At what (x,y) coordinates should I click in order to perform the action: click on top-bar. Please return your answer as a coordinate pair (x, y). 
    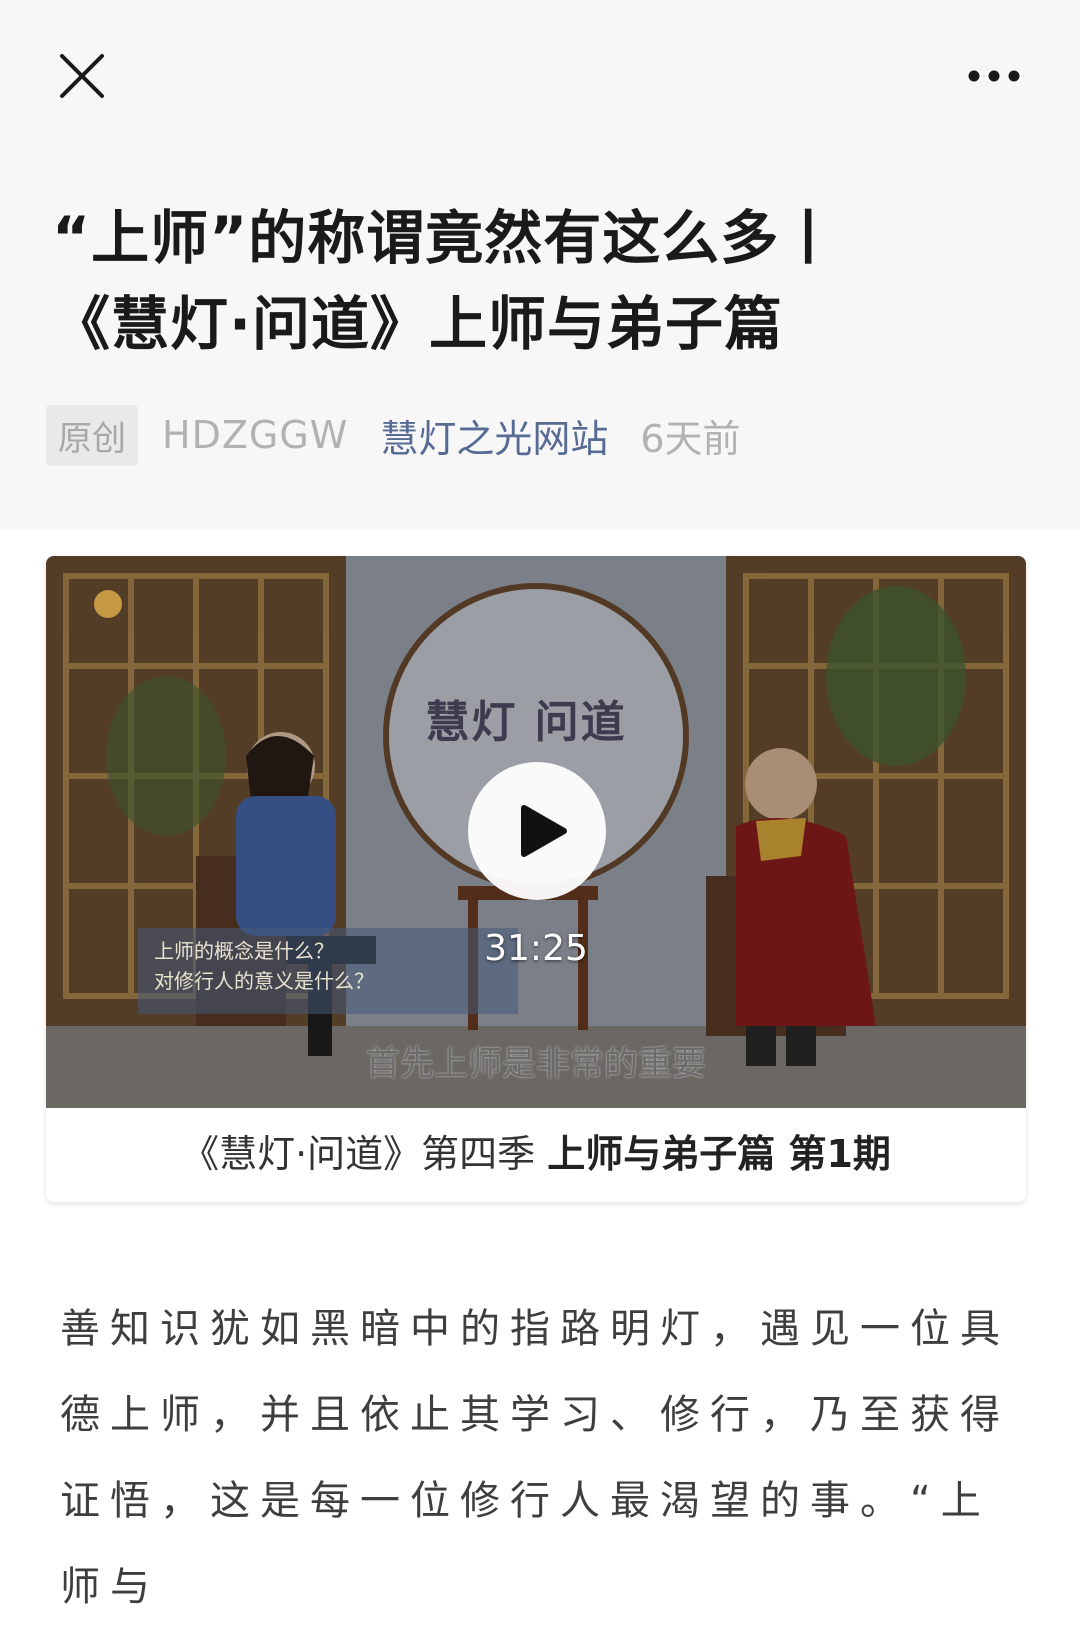
    Looking at the image, I should click on (540, 75).